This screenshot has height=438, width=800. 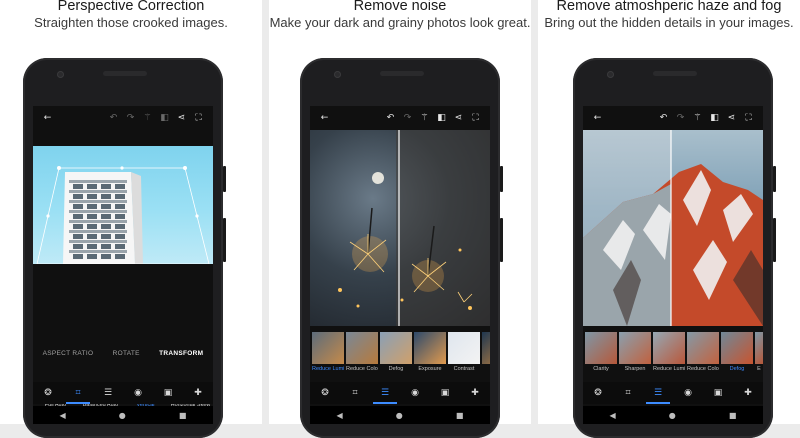 I want to click on filter-label: E, so click(x=759, y=371).